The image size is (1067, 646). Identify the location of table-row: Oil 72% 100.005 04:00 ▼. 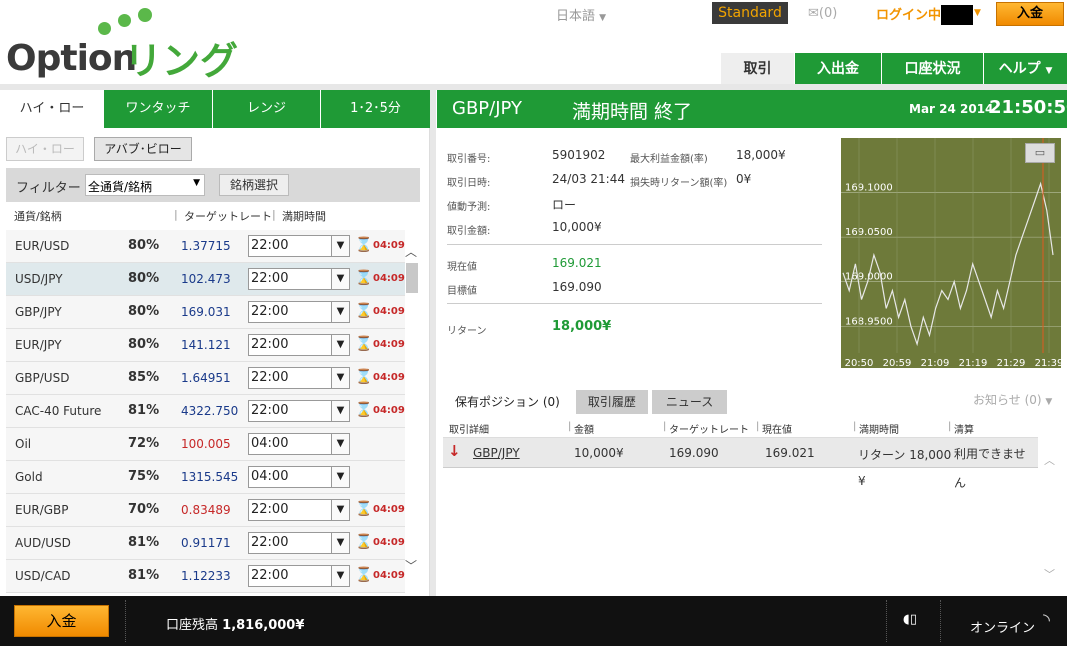
(205, 444).